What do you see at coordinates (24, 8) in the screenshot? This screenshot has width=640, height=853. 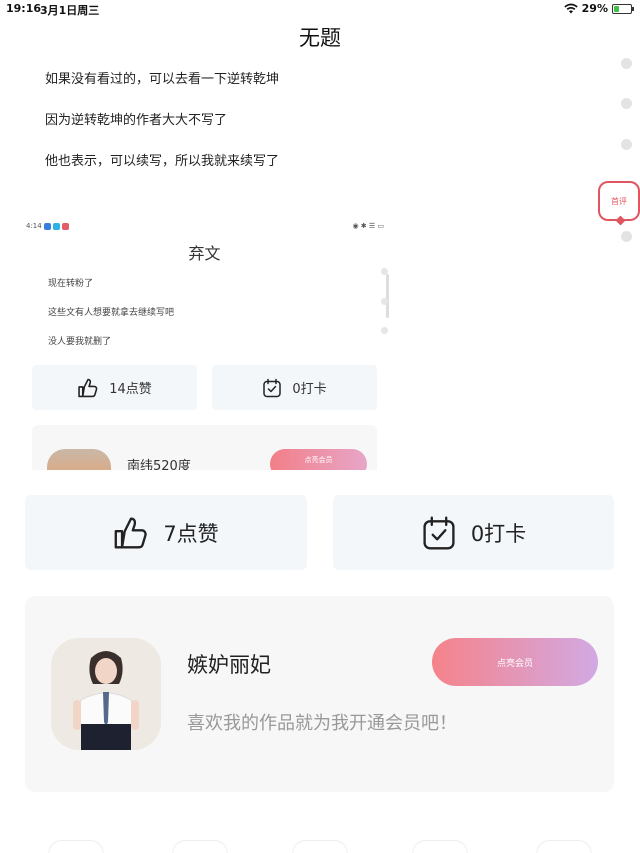 I see `status-time: 19:16` at bounding box center [24, 8].